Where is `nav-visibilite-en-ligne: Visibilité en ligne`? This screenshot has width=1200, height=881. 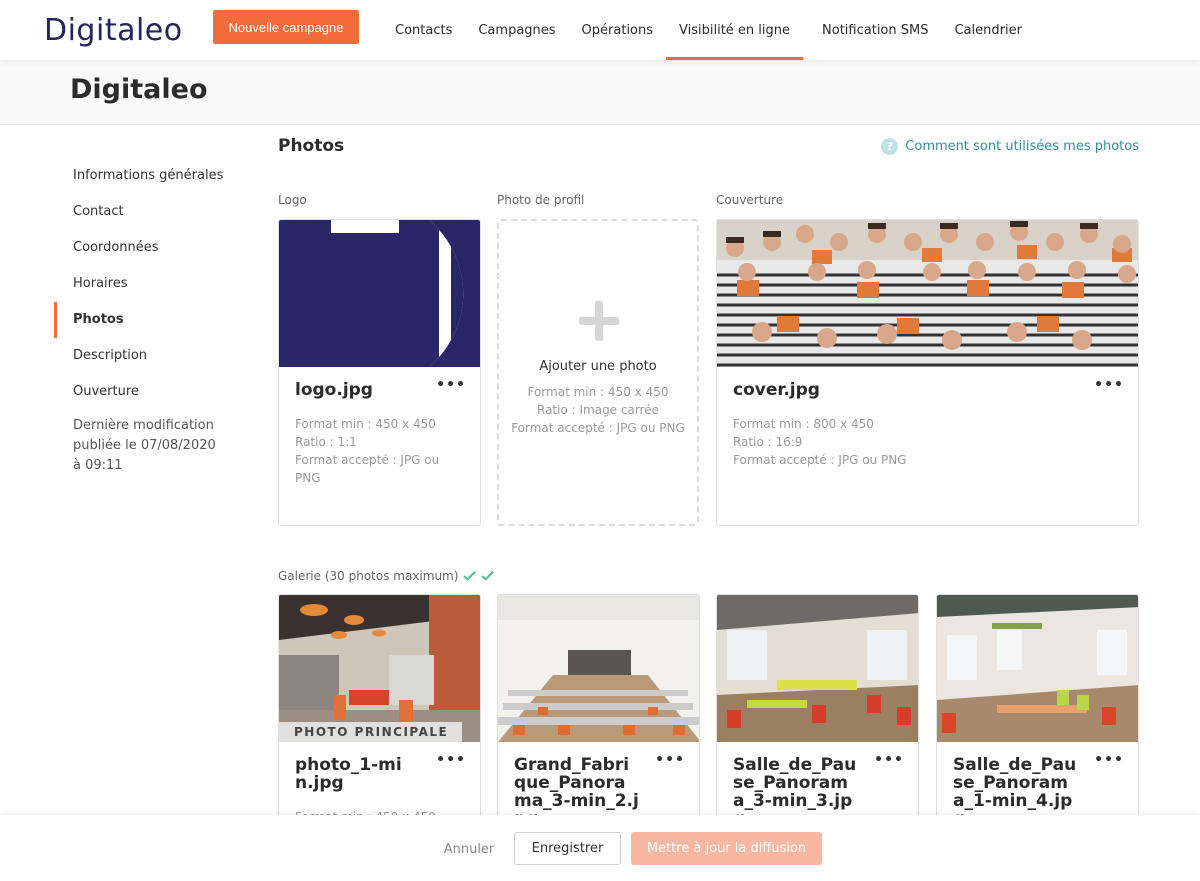 nav-visibilite-en-ligne: Visibilité en ligne is located at coordinates (735, 30).